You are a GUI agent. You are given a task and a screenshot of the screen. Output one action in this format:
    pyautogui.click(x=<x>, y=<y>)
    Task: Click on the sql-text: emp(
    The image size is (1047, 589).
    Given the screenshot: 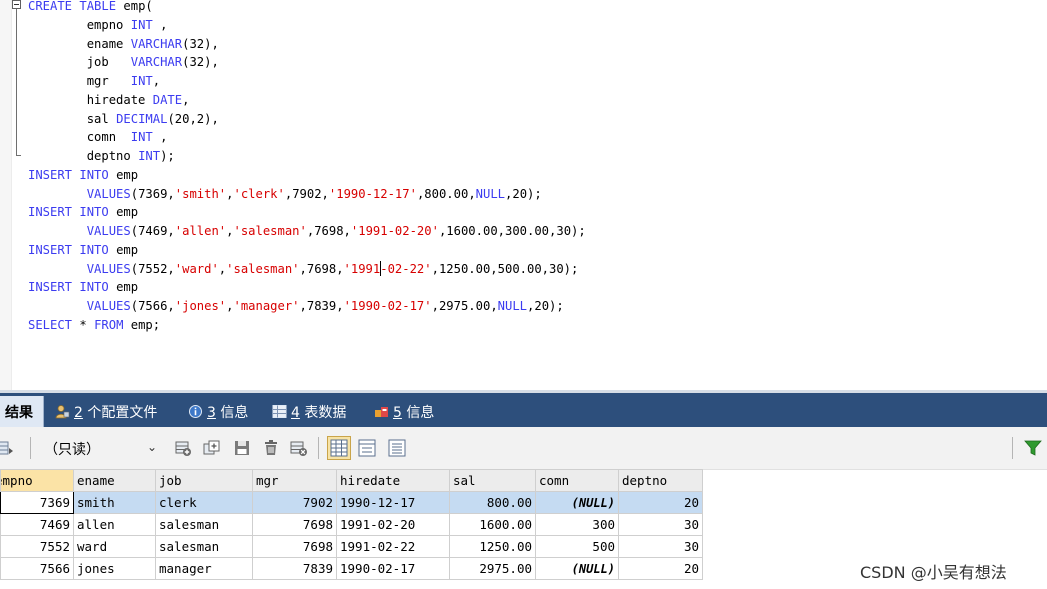 What is the action you would take?
    pyautogui.click(x=138, y=6)
    